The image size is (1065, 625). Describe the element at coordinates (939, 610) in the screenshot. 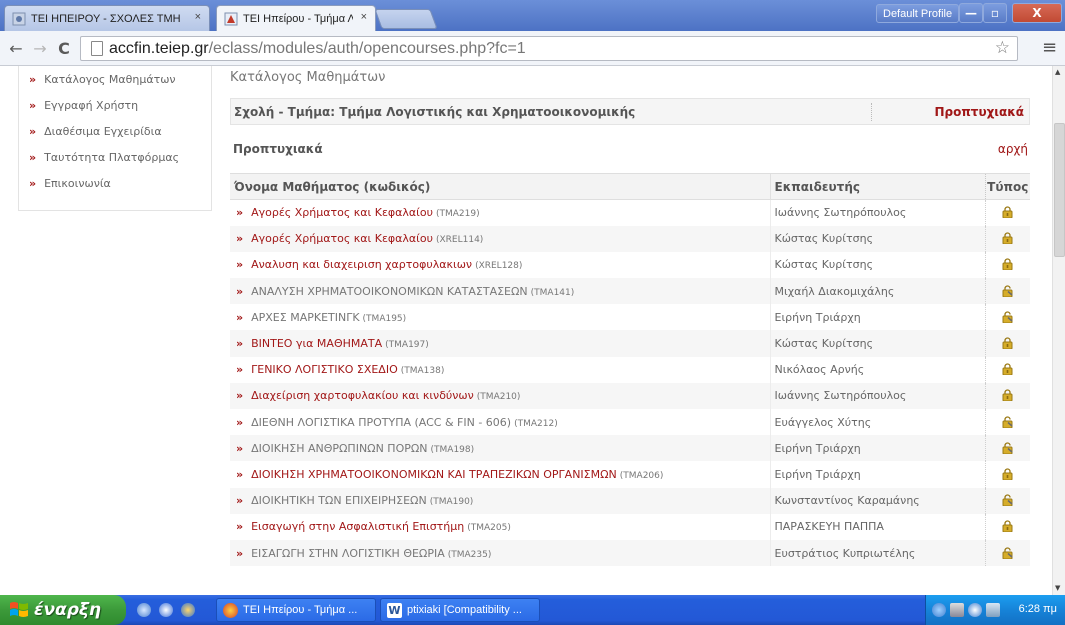

I see `tray-arrow-icon` at that location.